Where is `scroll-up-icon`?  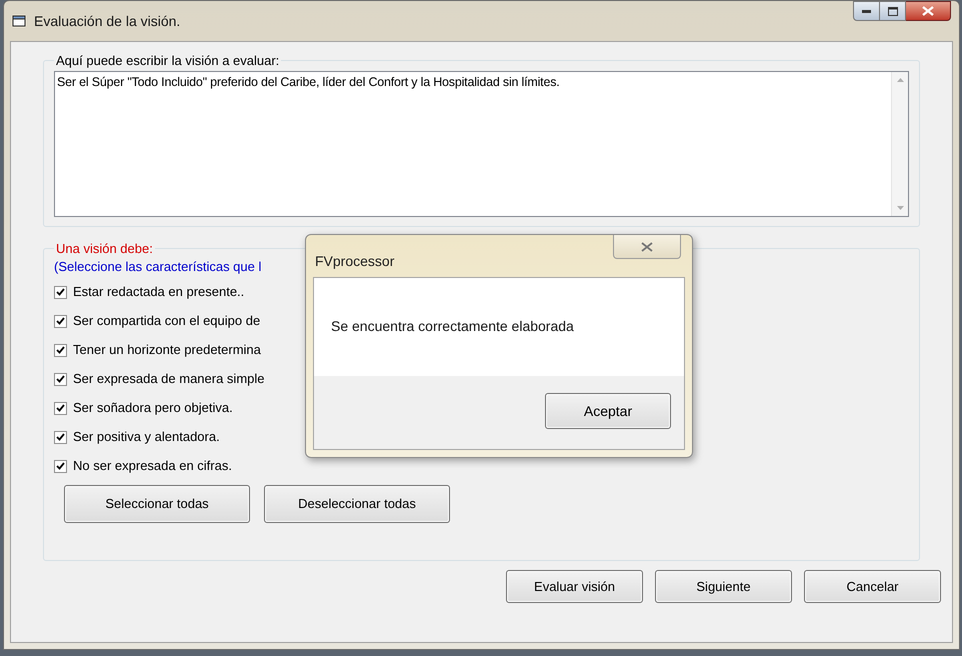 scroll-up-icon is located at coordinates (900, 80).